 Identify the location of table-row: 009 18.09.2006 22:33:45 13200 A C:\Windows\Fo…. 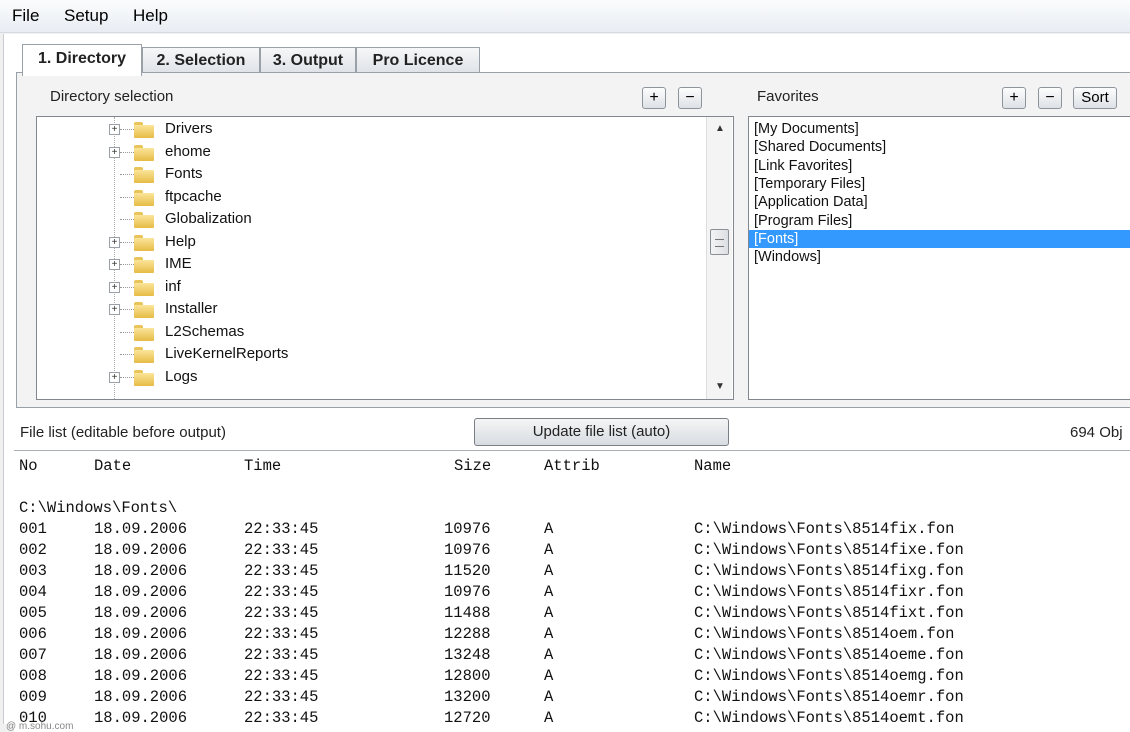
(572, 698).